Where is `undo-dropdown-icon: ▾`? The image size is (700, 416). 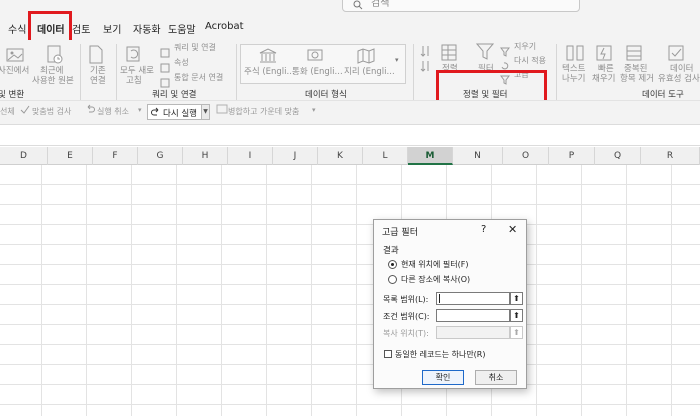
undo-dropdown-icon: ▾ is located at coordinates (140, 110).